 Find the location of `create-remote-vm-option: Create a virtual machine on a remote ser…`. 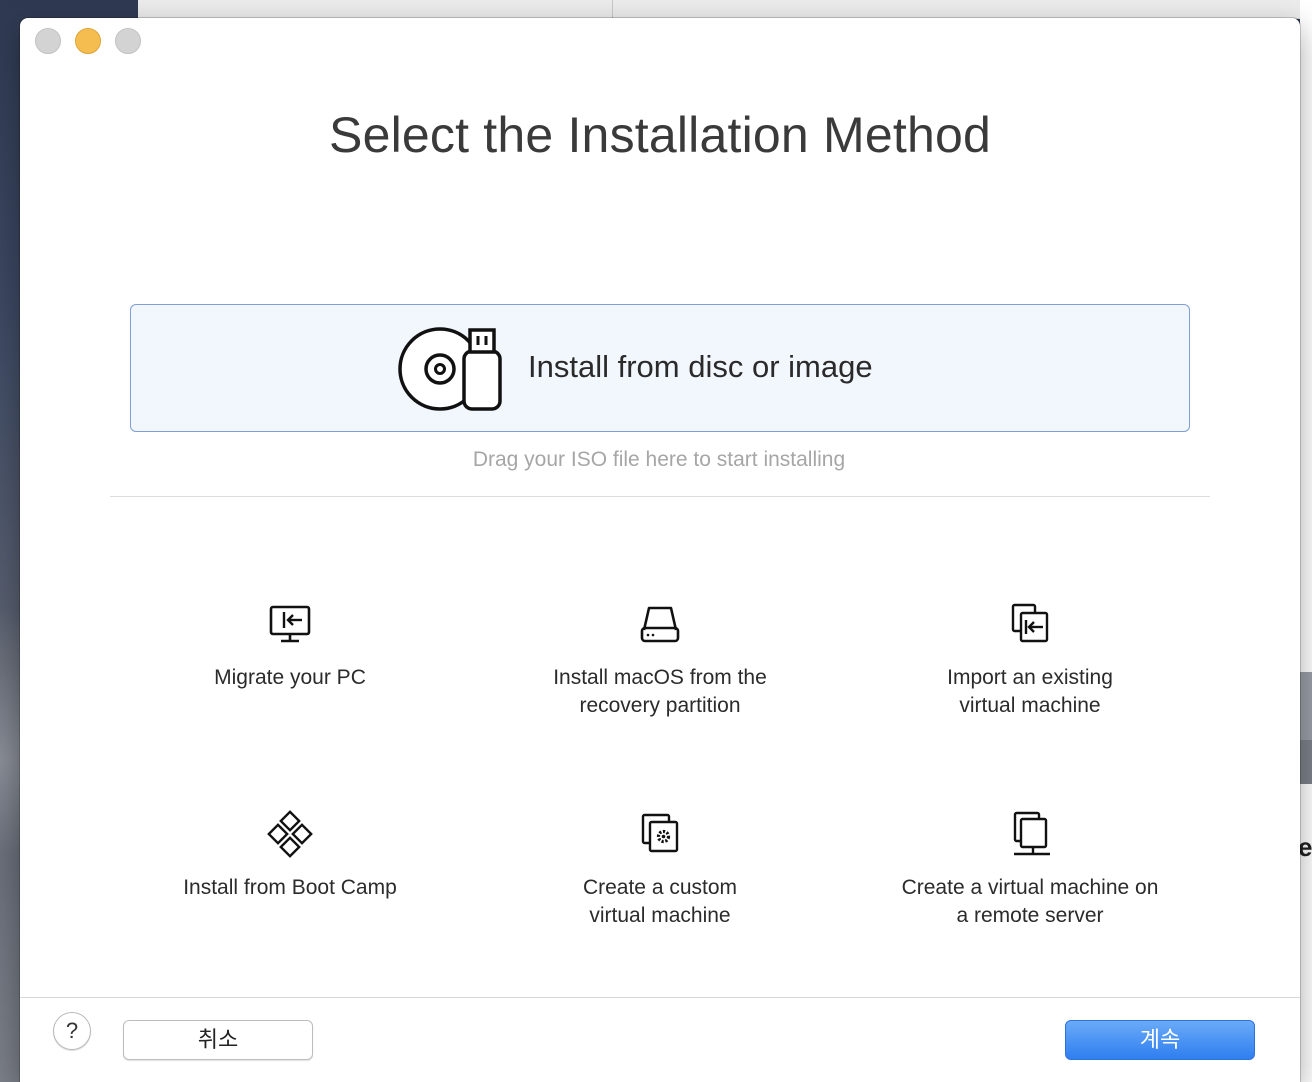

create-remote-vm-option: Create a virtual machine on a remote ser… is located at coordinates (1030, 870).